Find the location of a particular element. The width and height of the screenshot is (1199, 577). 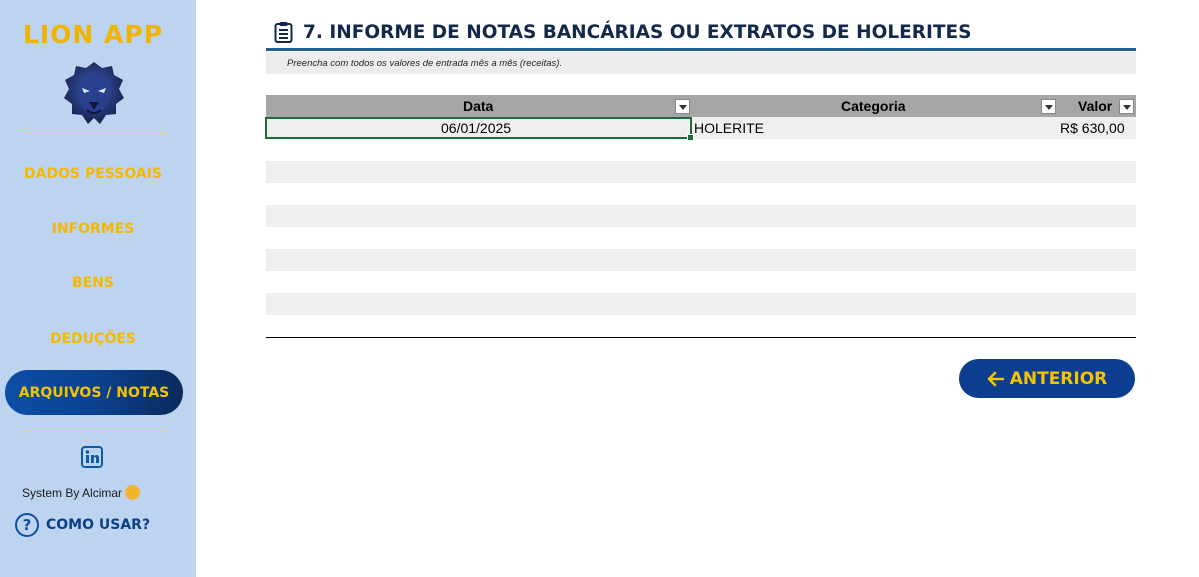

system-by-text: System By Alcimar is located at coordinates (81, 492).